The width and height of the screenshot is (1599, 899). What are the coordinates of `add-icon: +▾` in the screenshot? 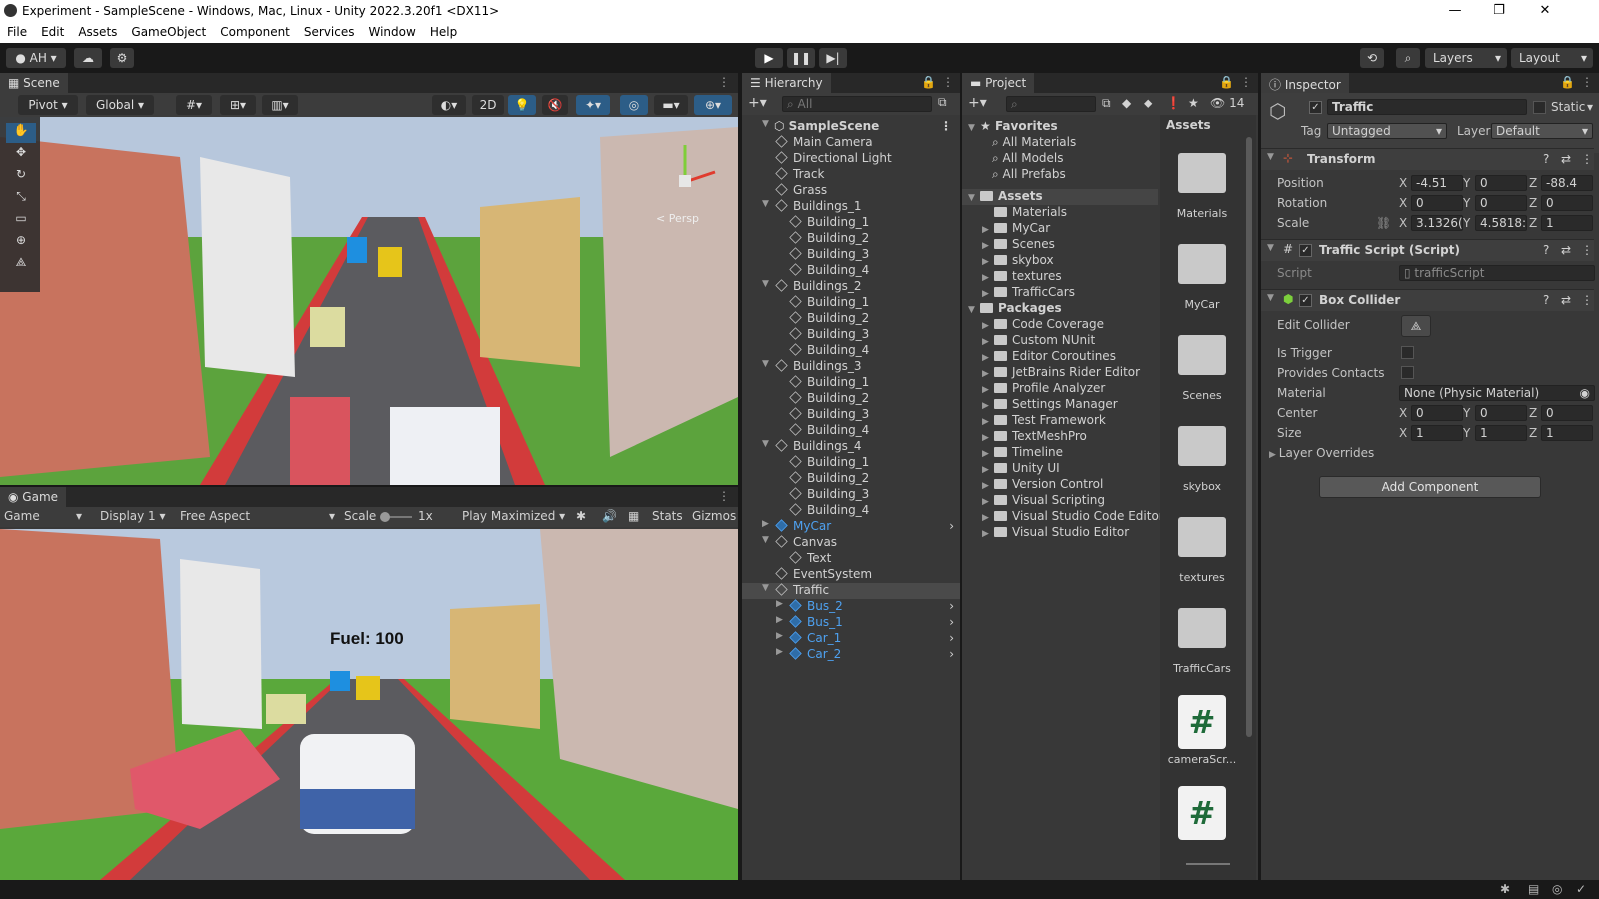 It's located at (757, 103).